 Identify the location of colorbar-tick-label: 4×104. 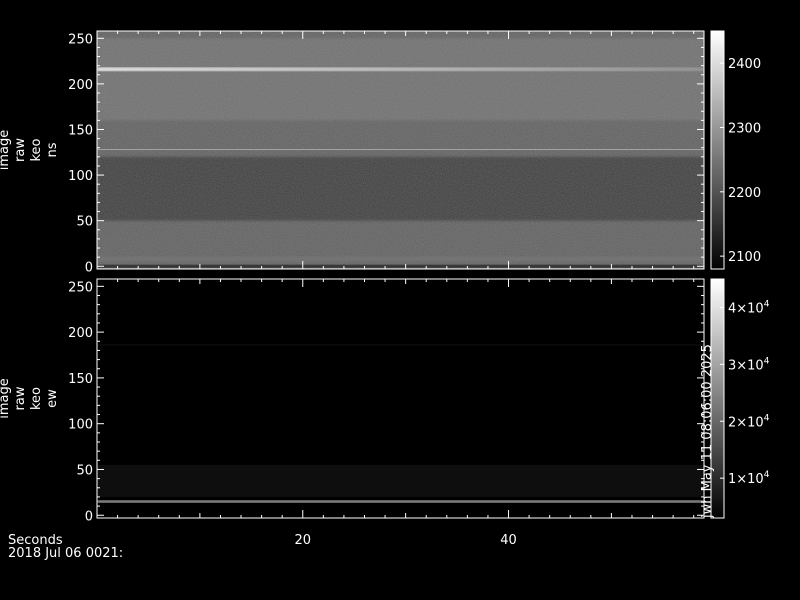
(749, 307).